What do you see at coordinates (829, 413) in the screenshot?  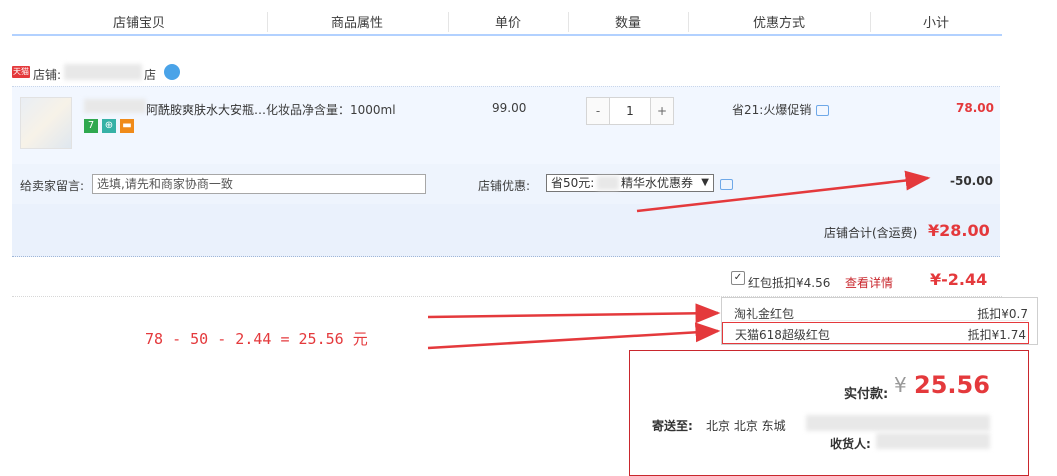 I see `payment-summary: 实付款: ¥ 25.56 寄送至: 北京 北京 东城 收货人:` at bounding box center [829, 413].